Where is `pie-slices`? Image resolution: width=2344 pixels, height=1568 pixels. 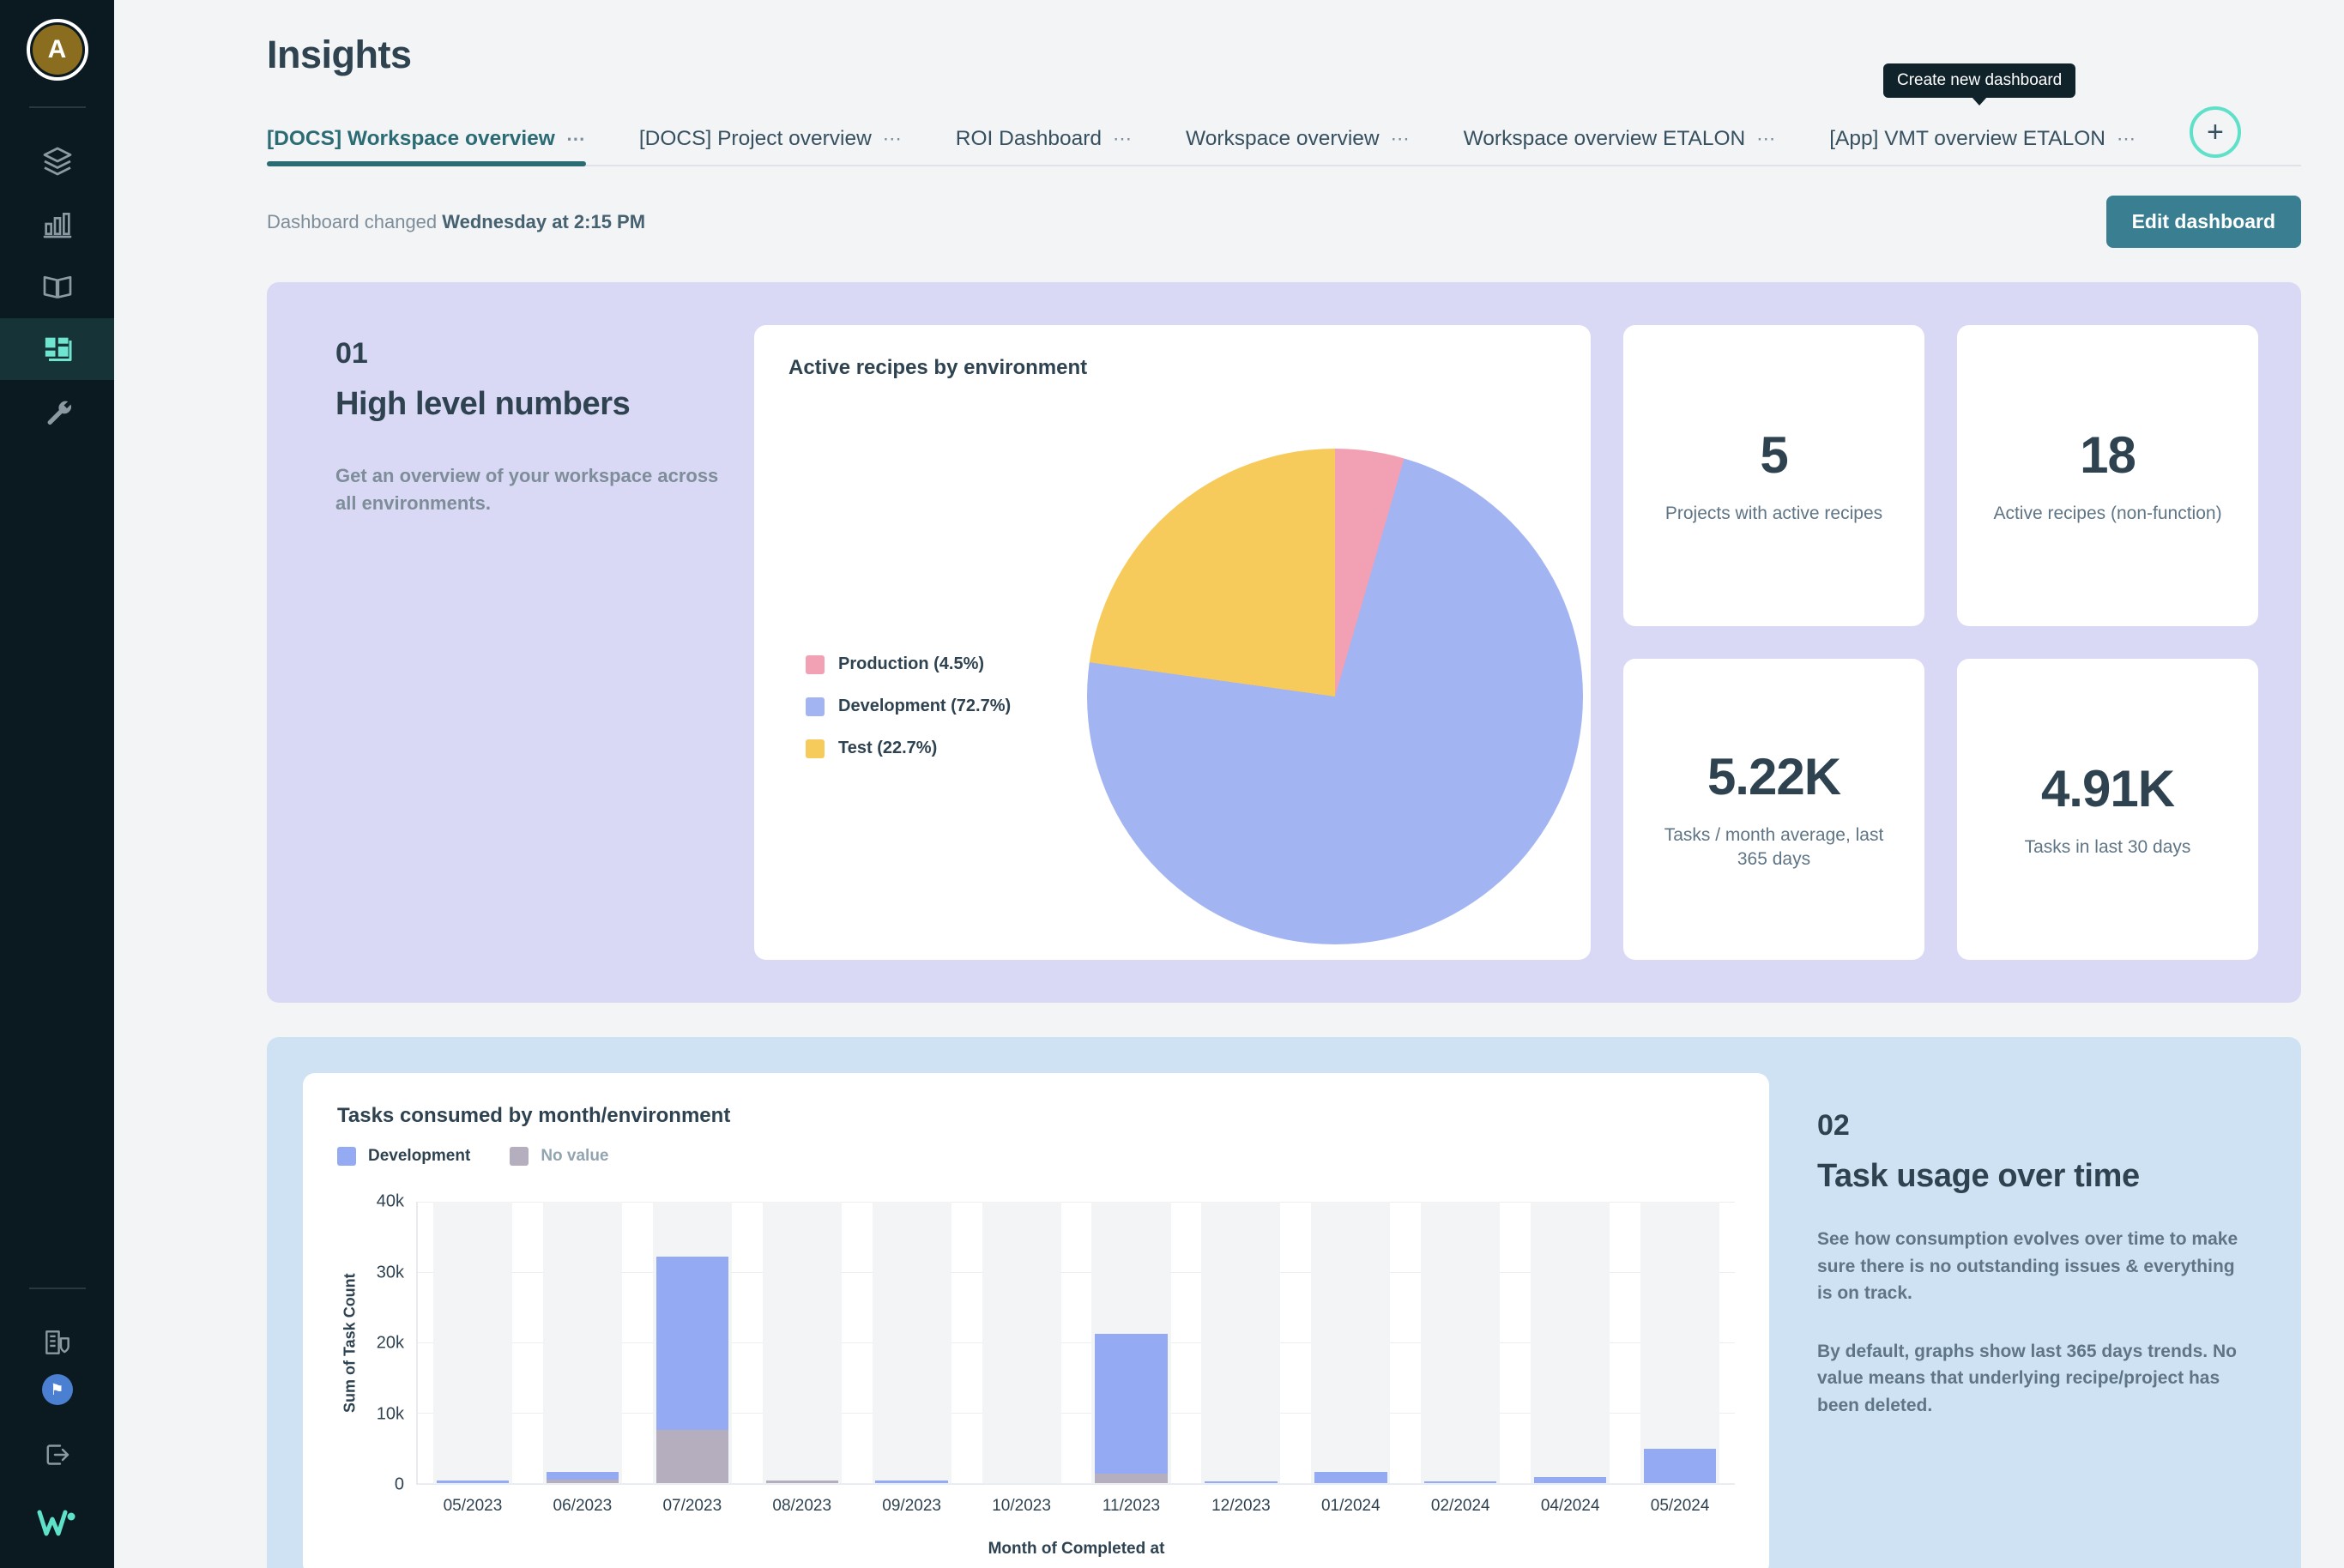 pie-slices is located at coordinates (1335, 696).